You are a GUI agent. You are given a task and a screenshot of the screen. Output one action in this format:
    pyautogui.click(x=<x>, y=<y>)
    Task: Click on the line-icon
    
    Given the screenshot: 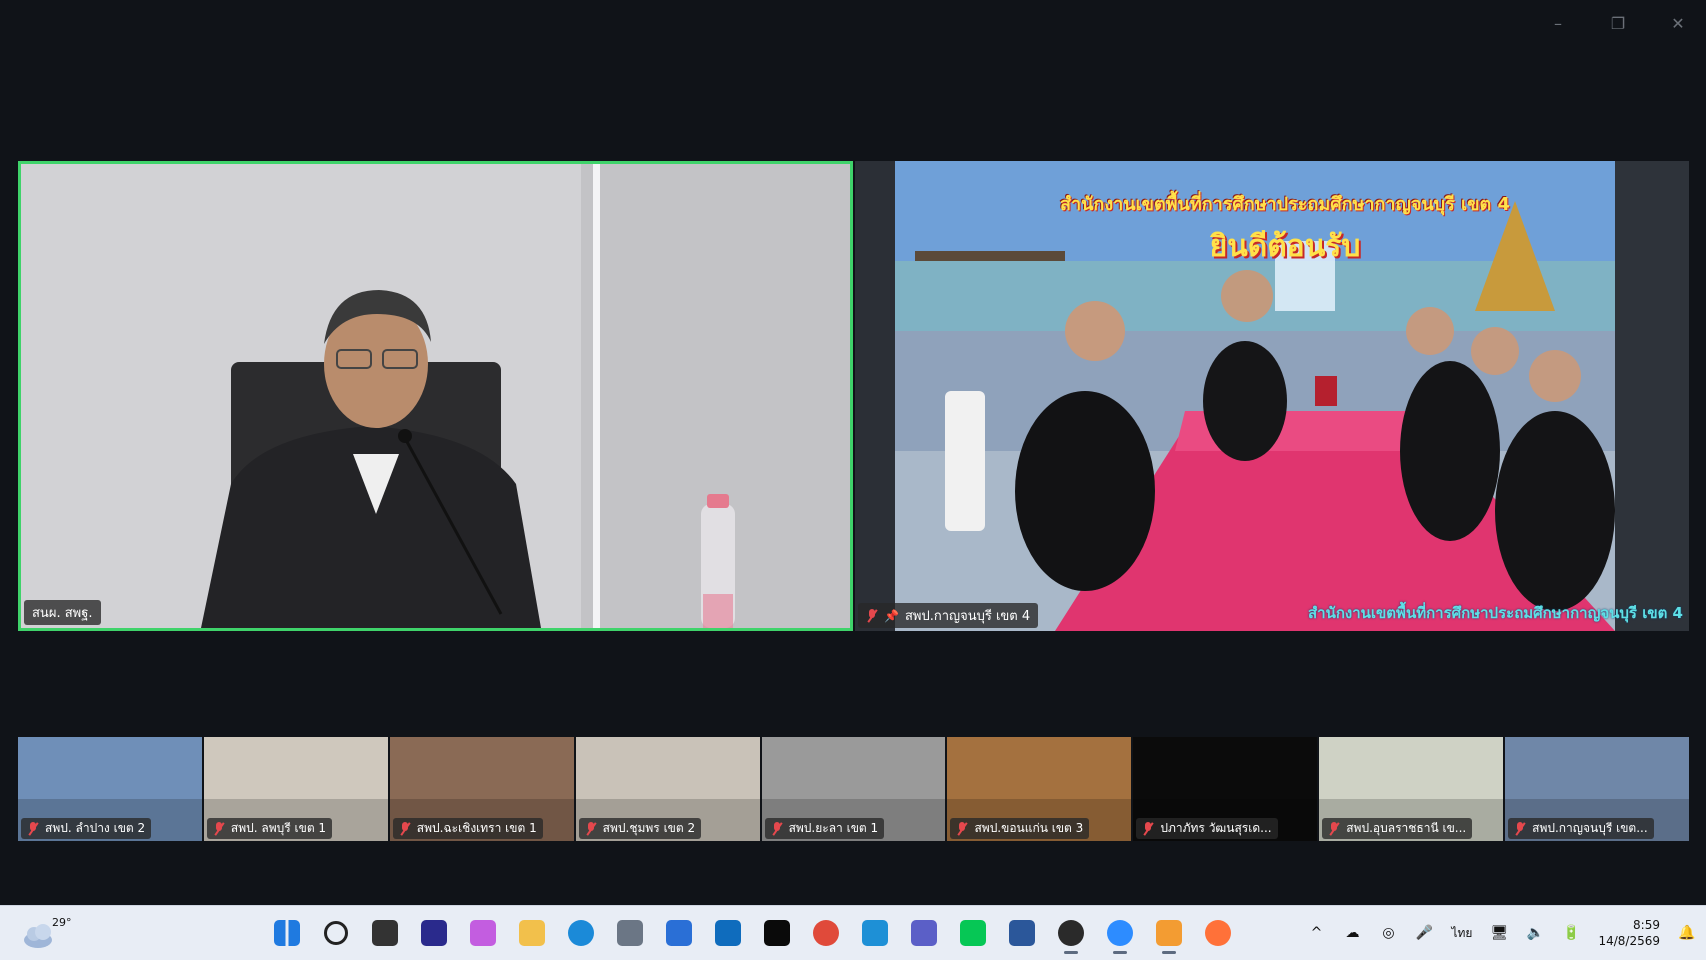 What is the action you would take?
    pyautogui.click(x=973, y=933)
    